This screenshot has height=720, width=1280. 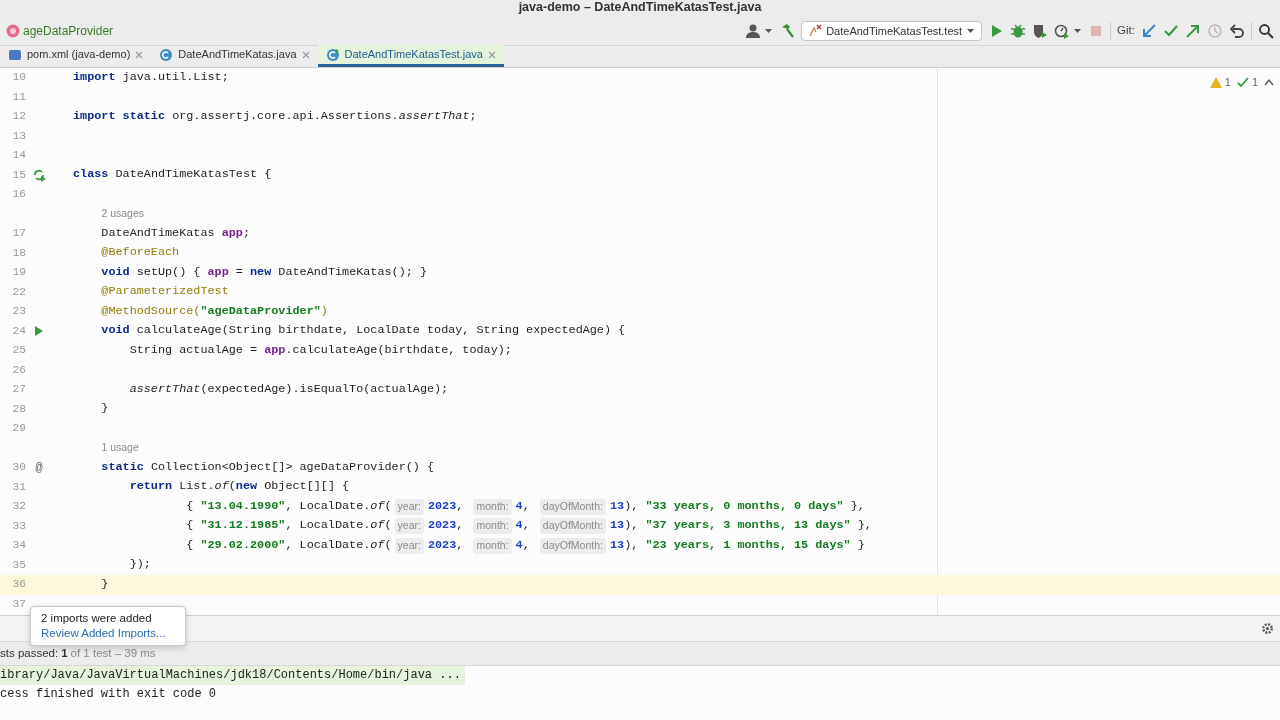 What do you see at coordinates (519, 545) in the screenshot?
I see `number-literal: 4` at bounding box center [519, 545].